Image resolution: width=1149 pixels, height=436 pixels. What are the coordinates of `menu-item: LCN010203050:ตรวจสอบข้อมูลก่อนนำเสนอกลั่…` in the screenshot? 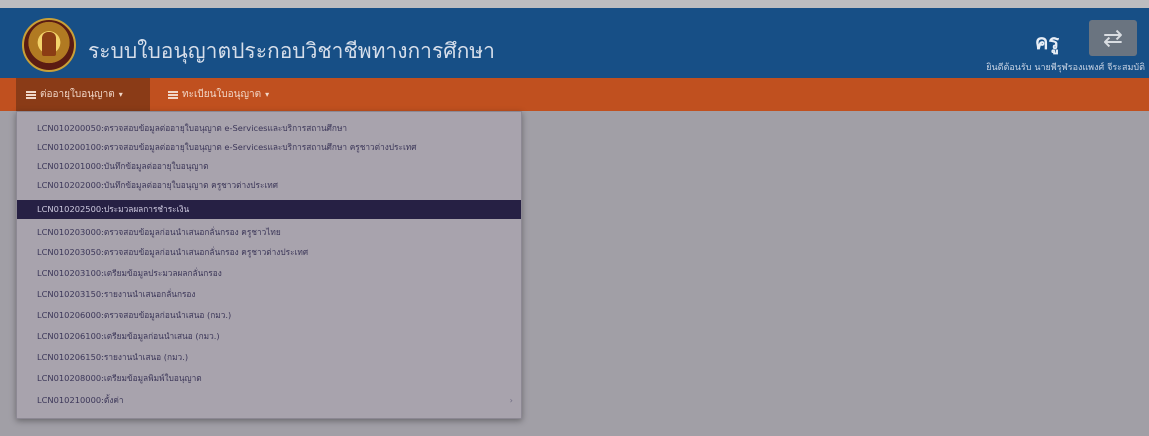 It's located at (269, 252).